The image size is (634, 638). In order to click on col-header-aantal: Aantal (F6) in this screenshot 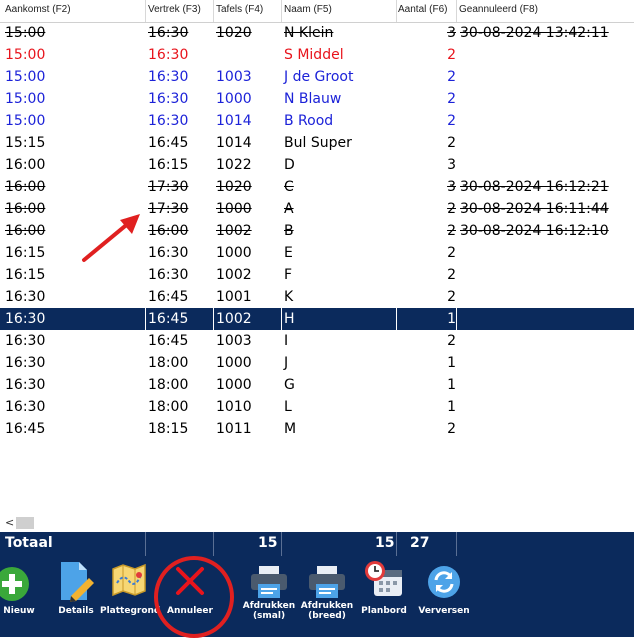, I will do `click(422, 9)`.